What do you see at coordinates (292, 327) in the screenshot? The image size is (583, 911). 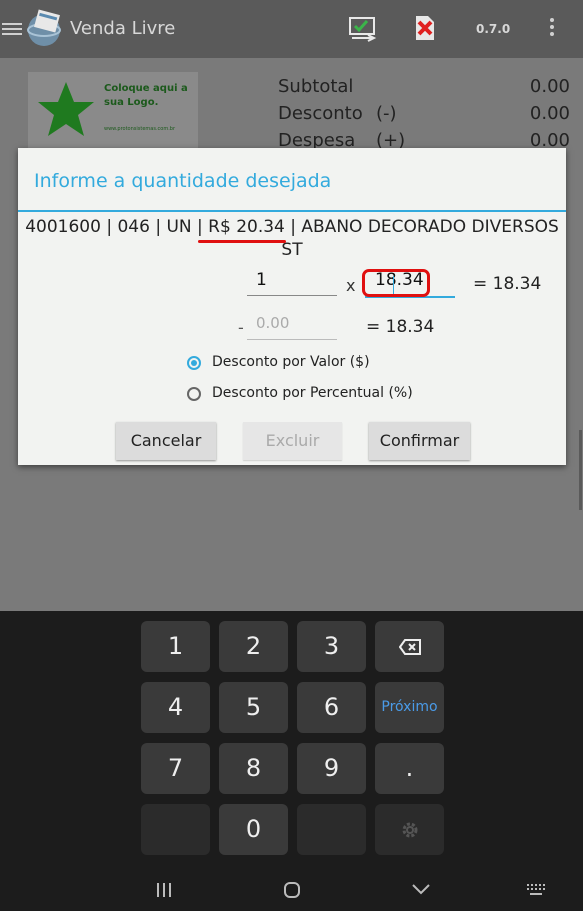 I see `discount-input: 0.00` at bounding box center [292, 327].